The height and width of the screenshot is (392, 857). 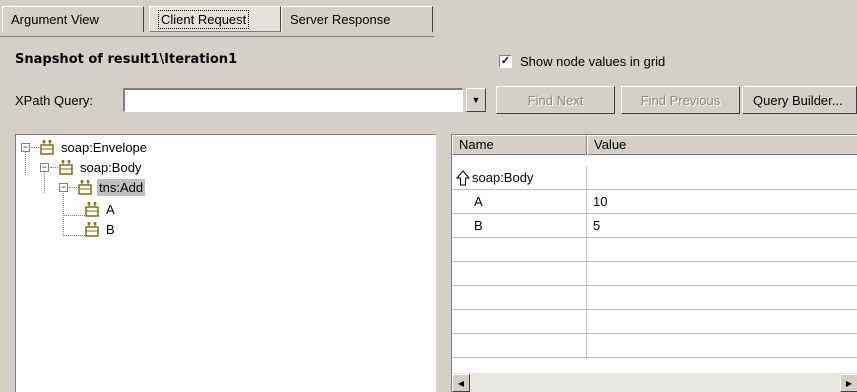 I want to click on grid-cell-value: 5, so click(x=722, y=226).